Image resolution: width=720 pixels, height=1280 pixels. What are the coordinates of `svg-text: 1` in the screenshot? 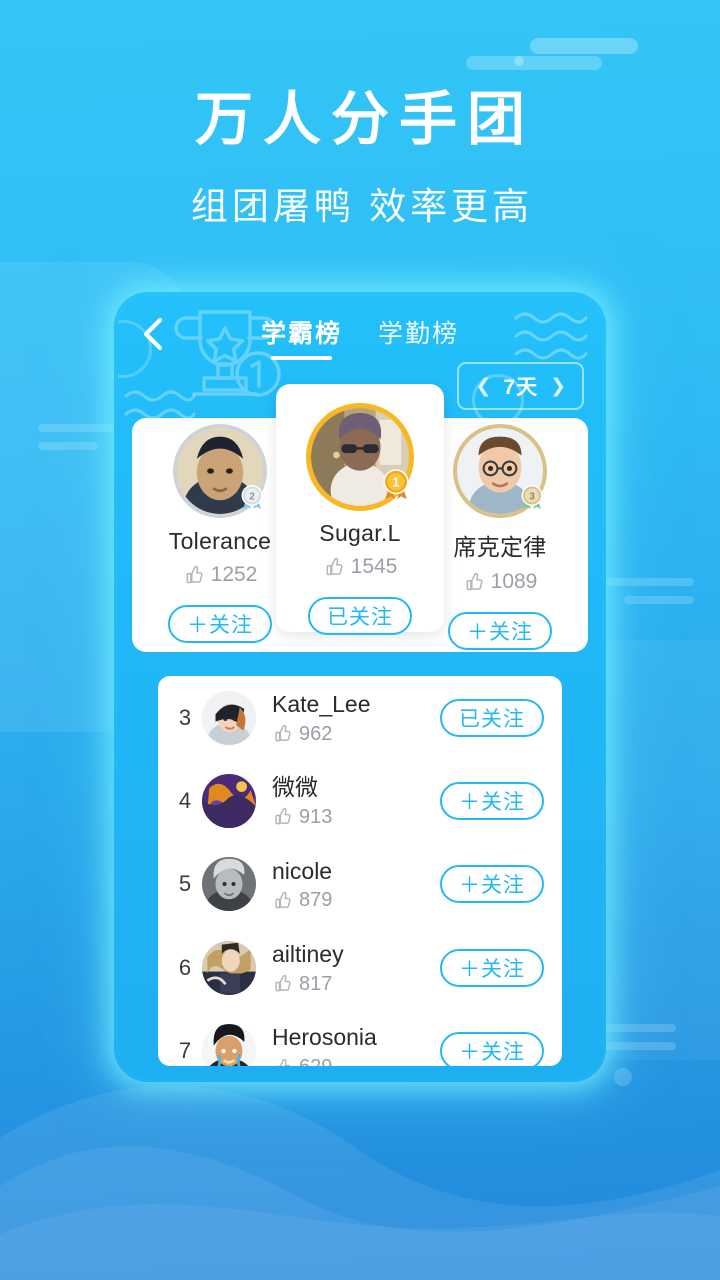 It's located at (395, 483).